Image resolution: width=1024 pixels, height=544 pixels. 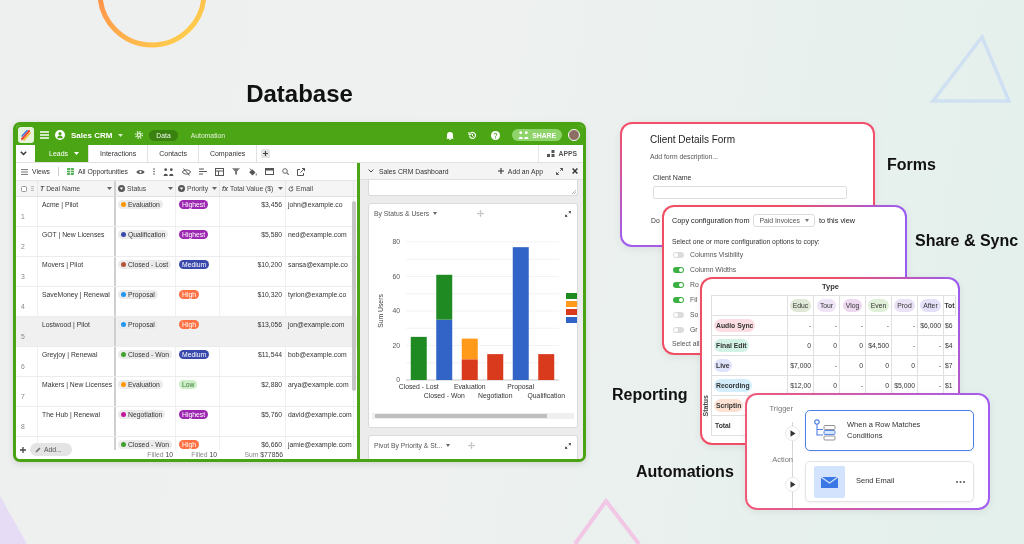 I want to click on tree-icon, so click(x=825, y=430).